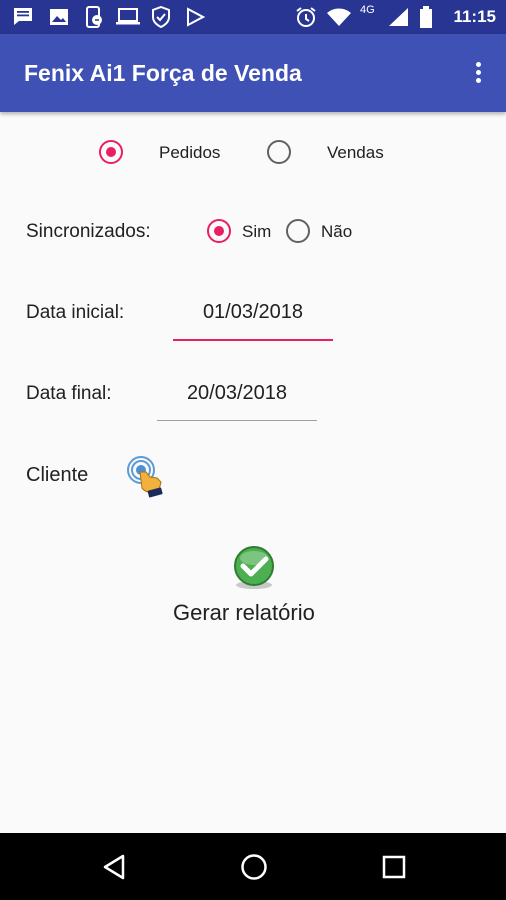 The height and width of the screenshot is (900, 506). I want to click on data-inicial-input: 01/03/2018, so click(253, 312).